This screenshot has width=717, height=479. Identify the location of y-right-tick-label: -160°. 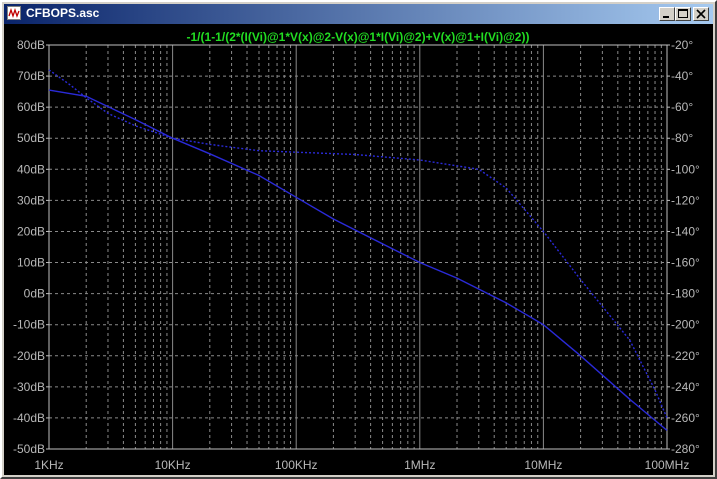
(685, 263).